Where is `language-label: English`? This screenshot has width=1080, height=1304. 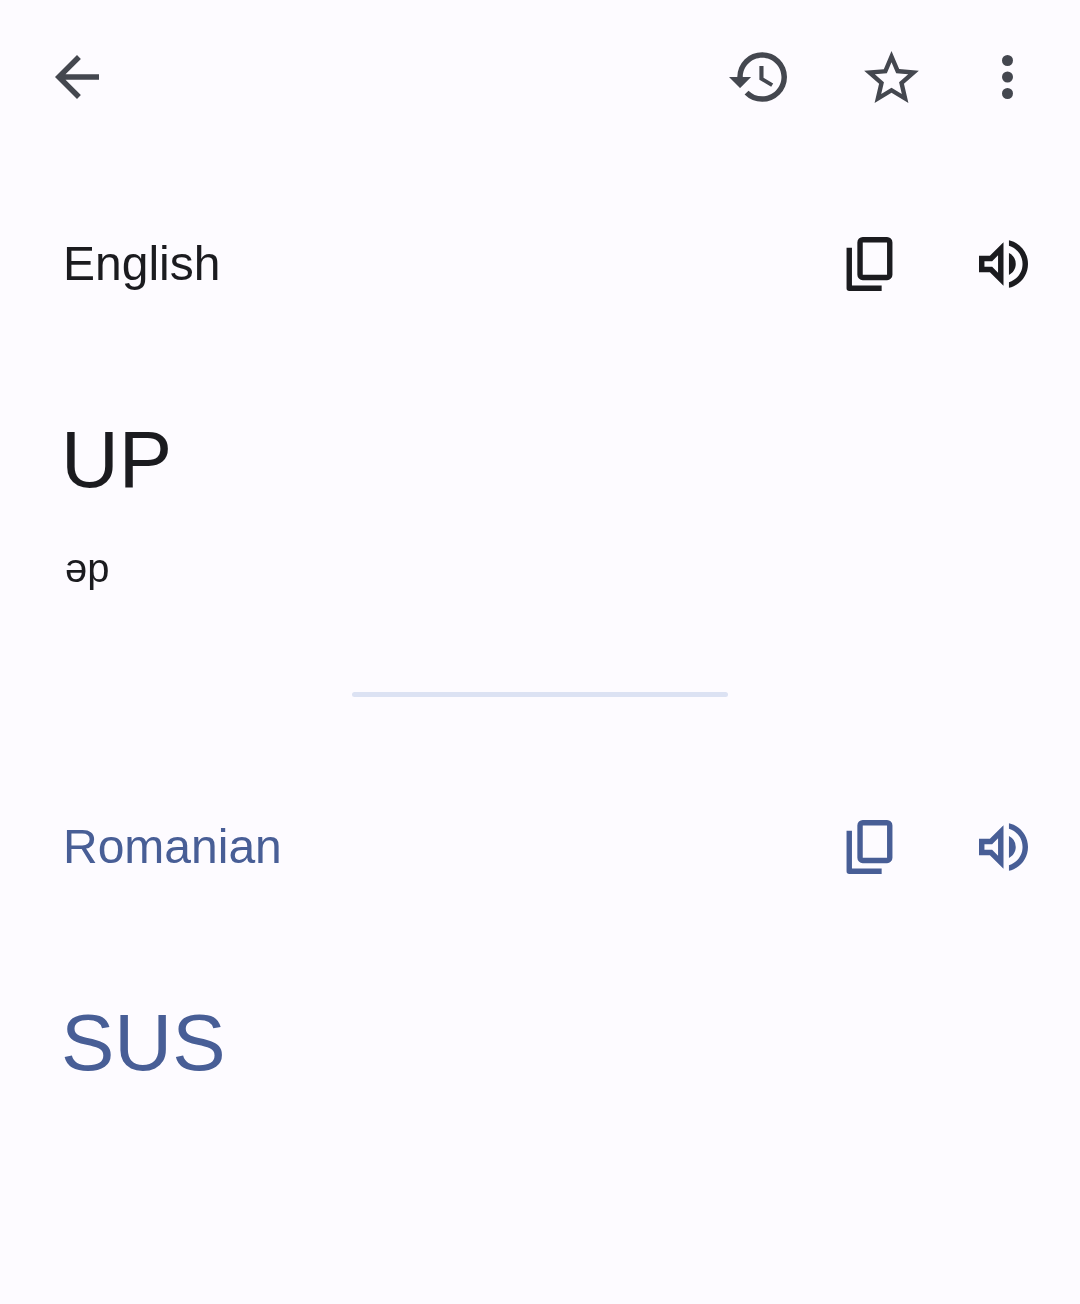
language-label: English is located at coordinates (142, 264).